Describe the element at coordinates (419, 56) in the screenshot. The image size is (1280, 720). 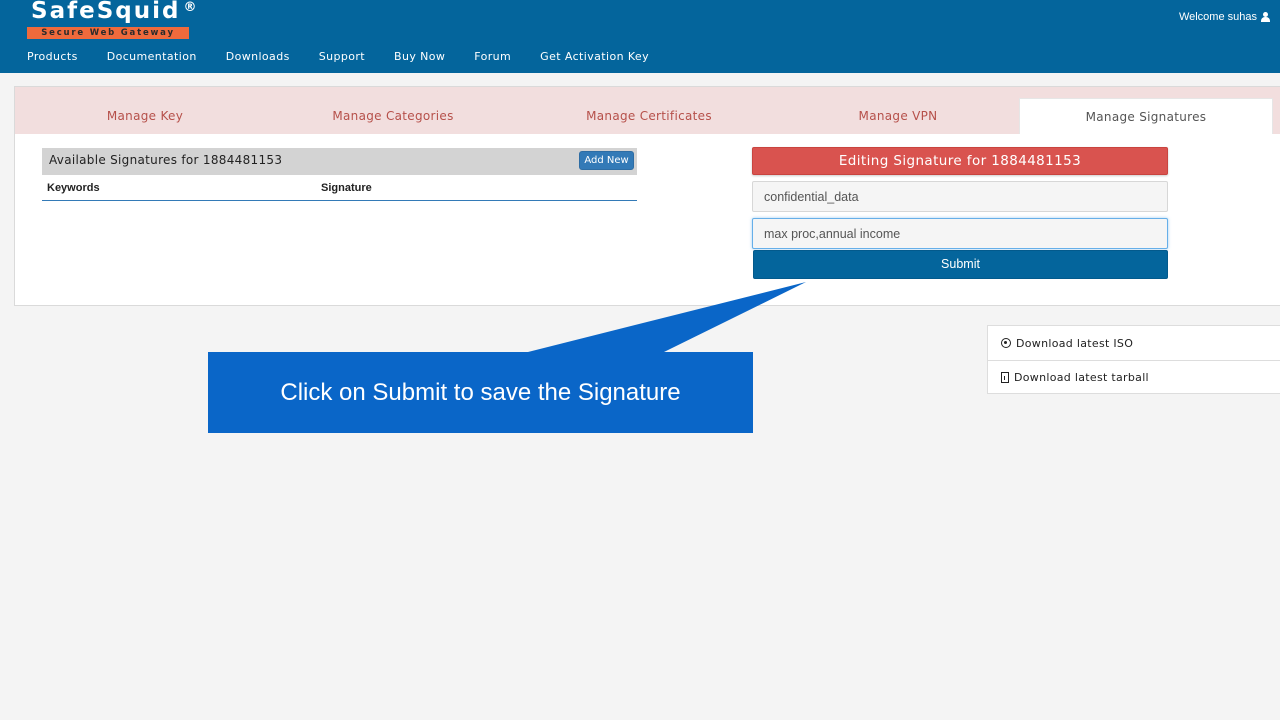
I see `nav-buy-now: Buy Now` at that location.